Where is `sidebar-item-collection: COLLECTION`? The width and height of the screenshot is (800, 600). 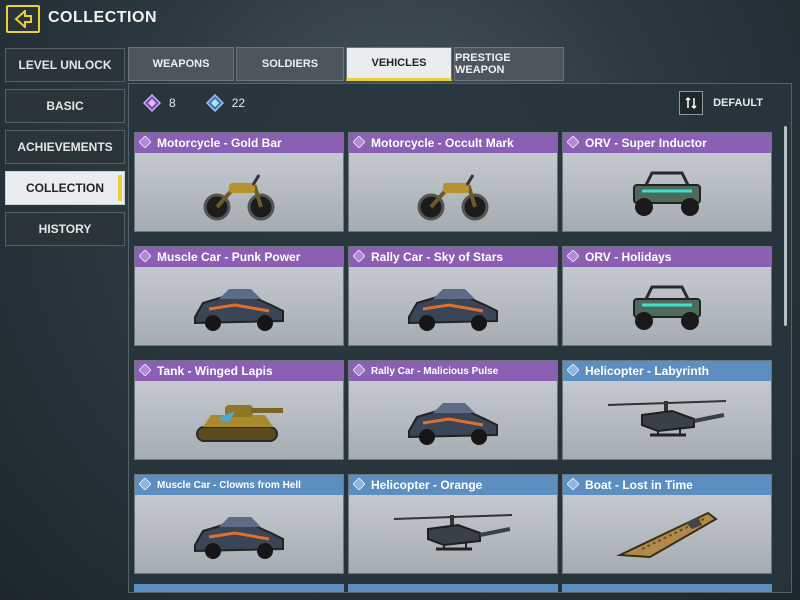
sidebar-item-collection: COLLECTION is located at coordinates (65, 188).